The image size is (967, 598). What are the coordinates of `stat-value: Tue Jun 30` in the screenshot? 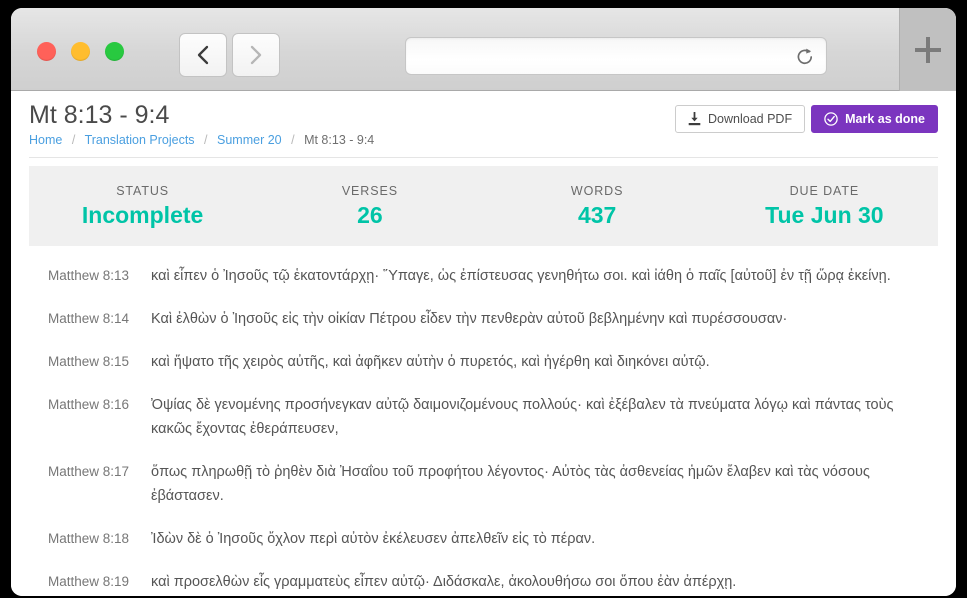 It's located at (824, 215).